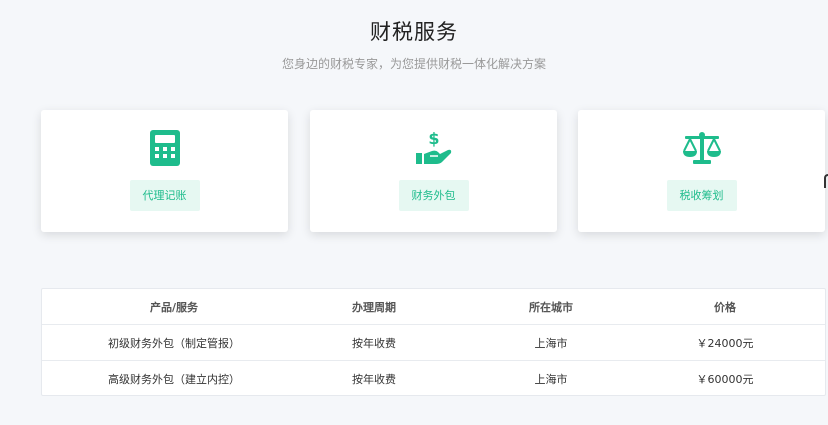 This screenshot has width=828, height=425. I want to click on table-row: 初级财务外包（制定管报） 按年收费 上海市 ￥24000元, so click(433, 343).